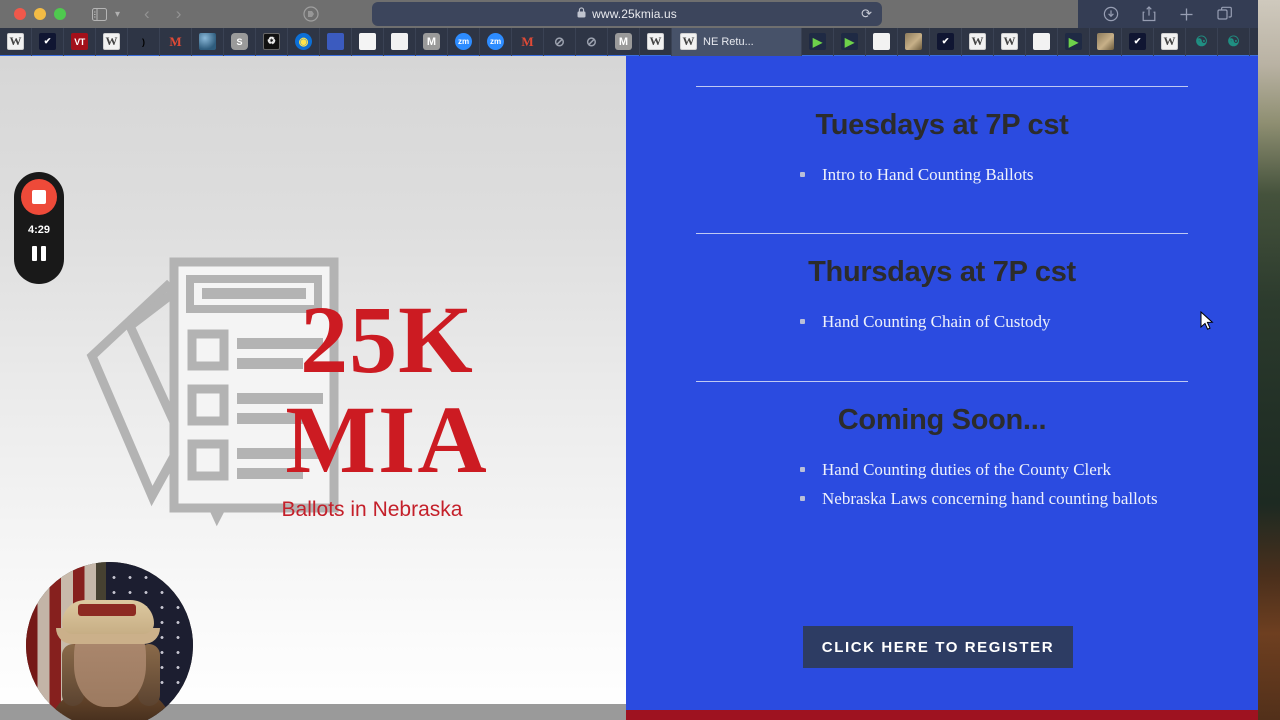 The image size is (1280, 720). What do you see at coordinates (942, 715) in the screenshot?
I see `footer-red-strip` at bounding box center [942, 715].